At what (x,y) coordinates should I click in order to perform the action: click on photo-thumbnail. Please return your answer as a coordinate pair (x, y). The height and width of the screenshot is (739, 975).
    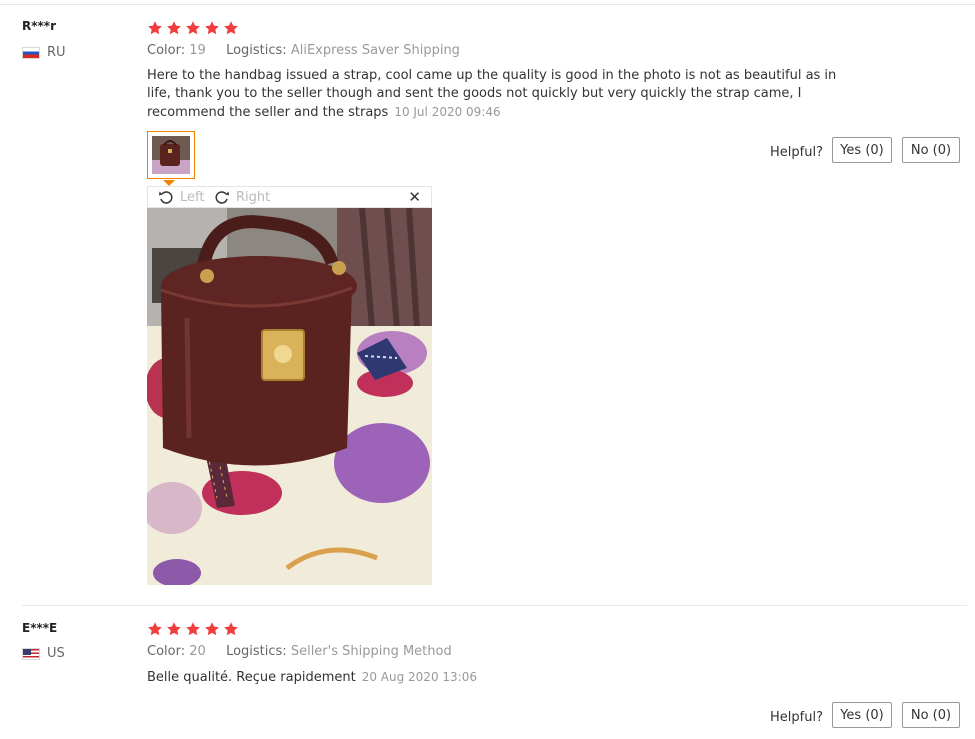
    Looking at the image, I should click on (171, 155).